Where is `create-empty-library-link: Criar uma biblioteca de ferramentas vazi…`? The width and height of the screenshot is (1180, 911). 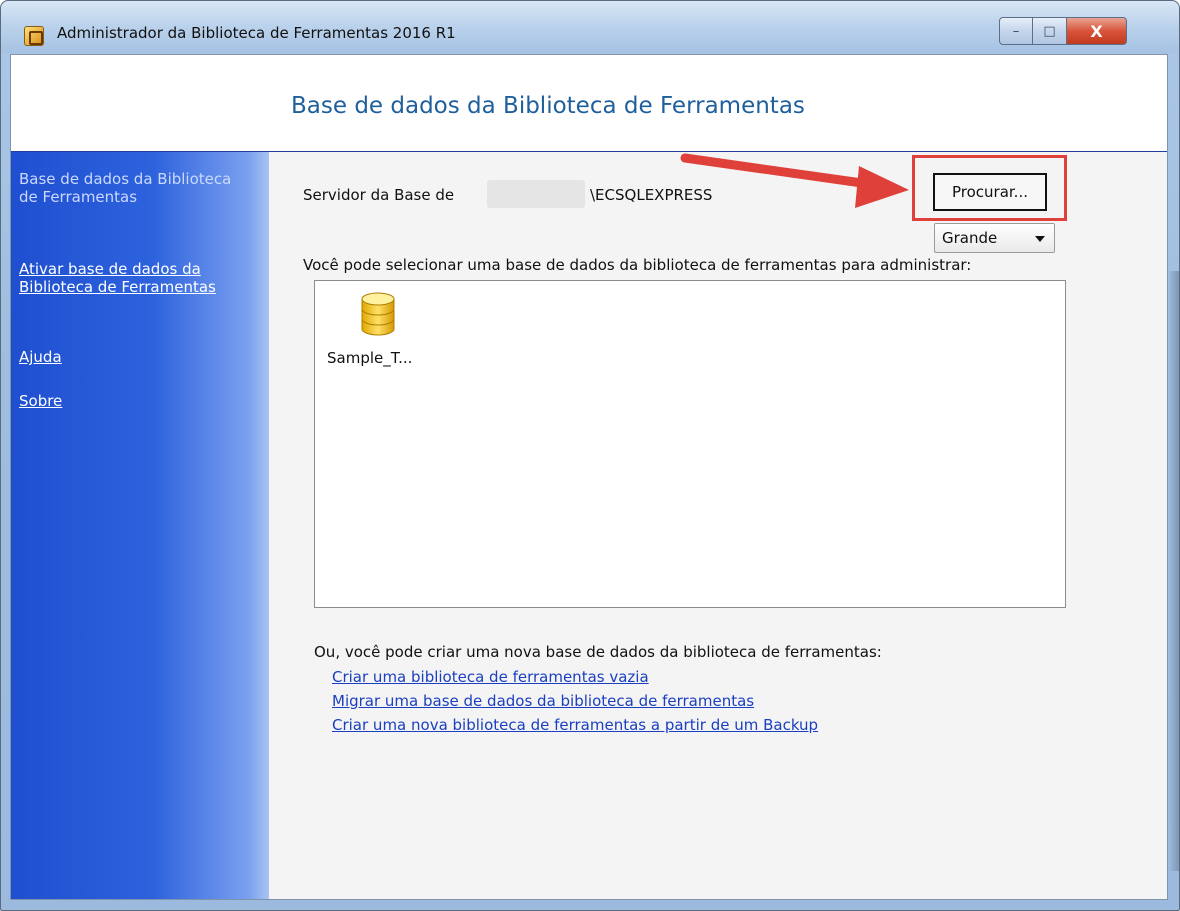
create-empty-library-link: Criar uma biblioteca de ferramentas vazi… is located at coordinates (490, 677).